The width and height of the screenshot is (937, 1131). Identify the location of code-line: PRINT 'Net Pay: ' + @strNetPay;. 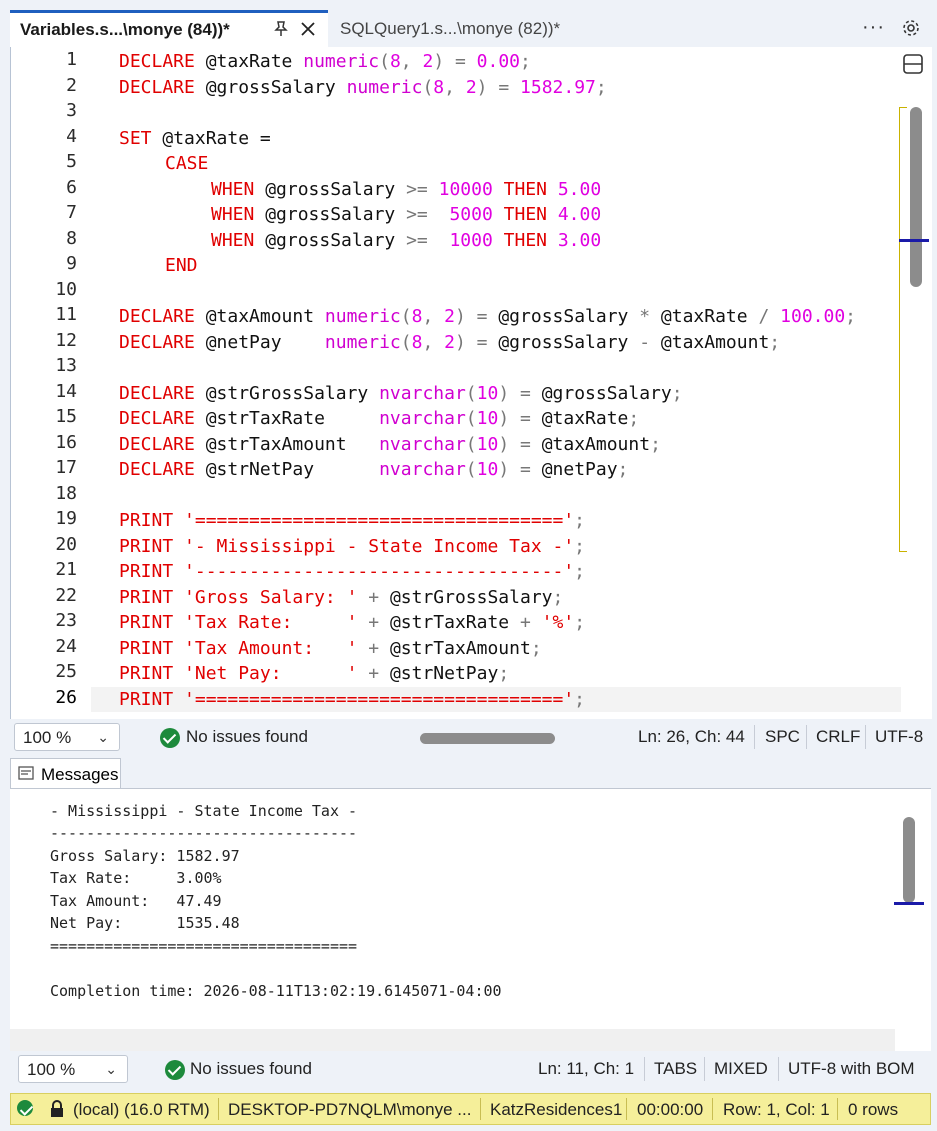
(314, 673).